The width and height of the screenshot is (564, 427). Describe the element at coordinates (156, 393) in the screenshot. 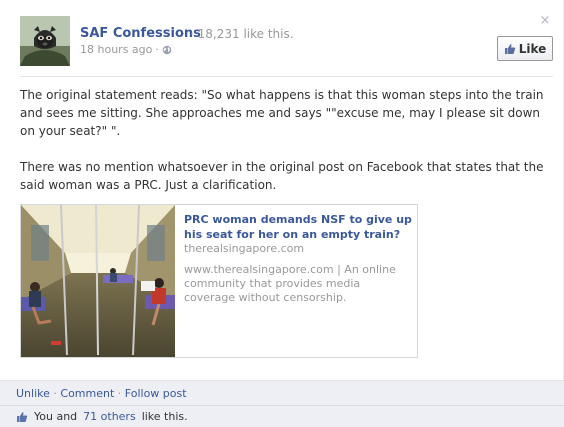

I see `follow-post-link: Follow post` at that location.